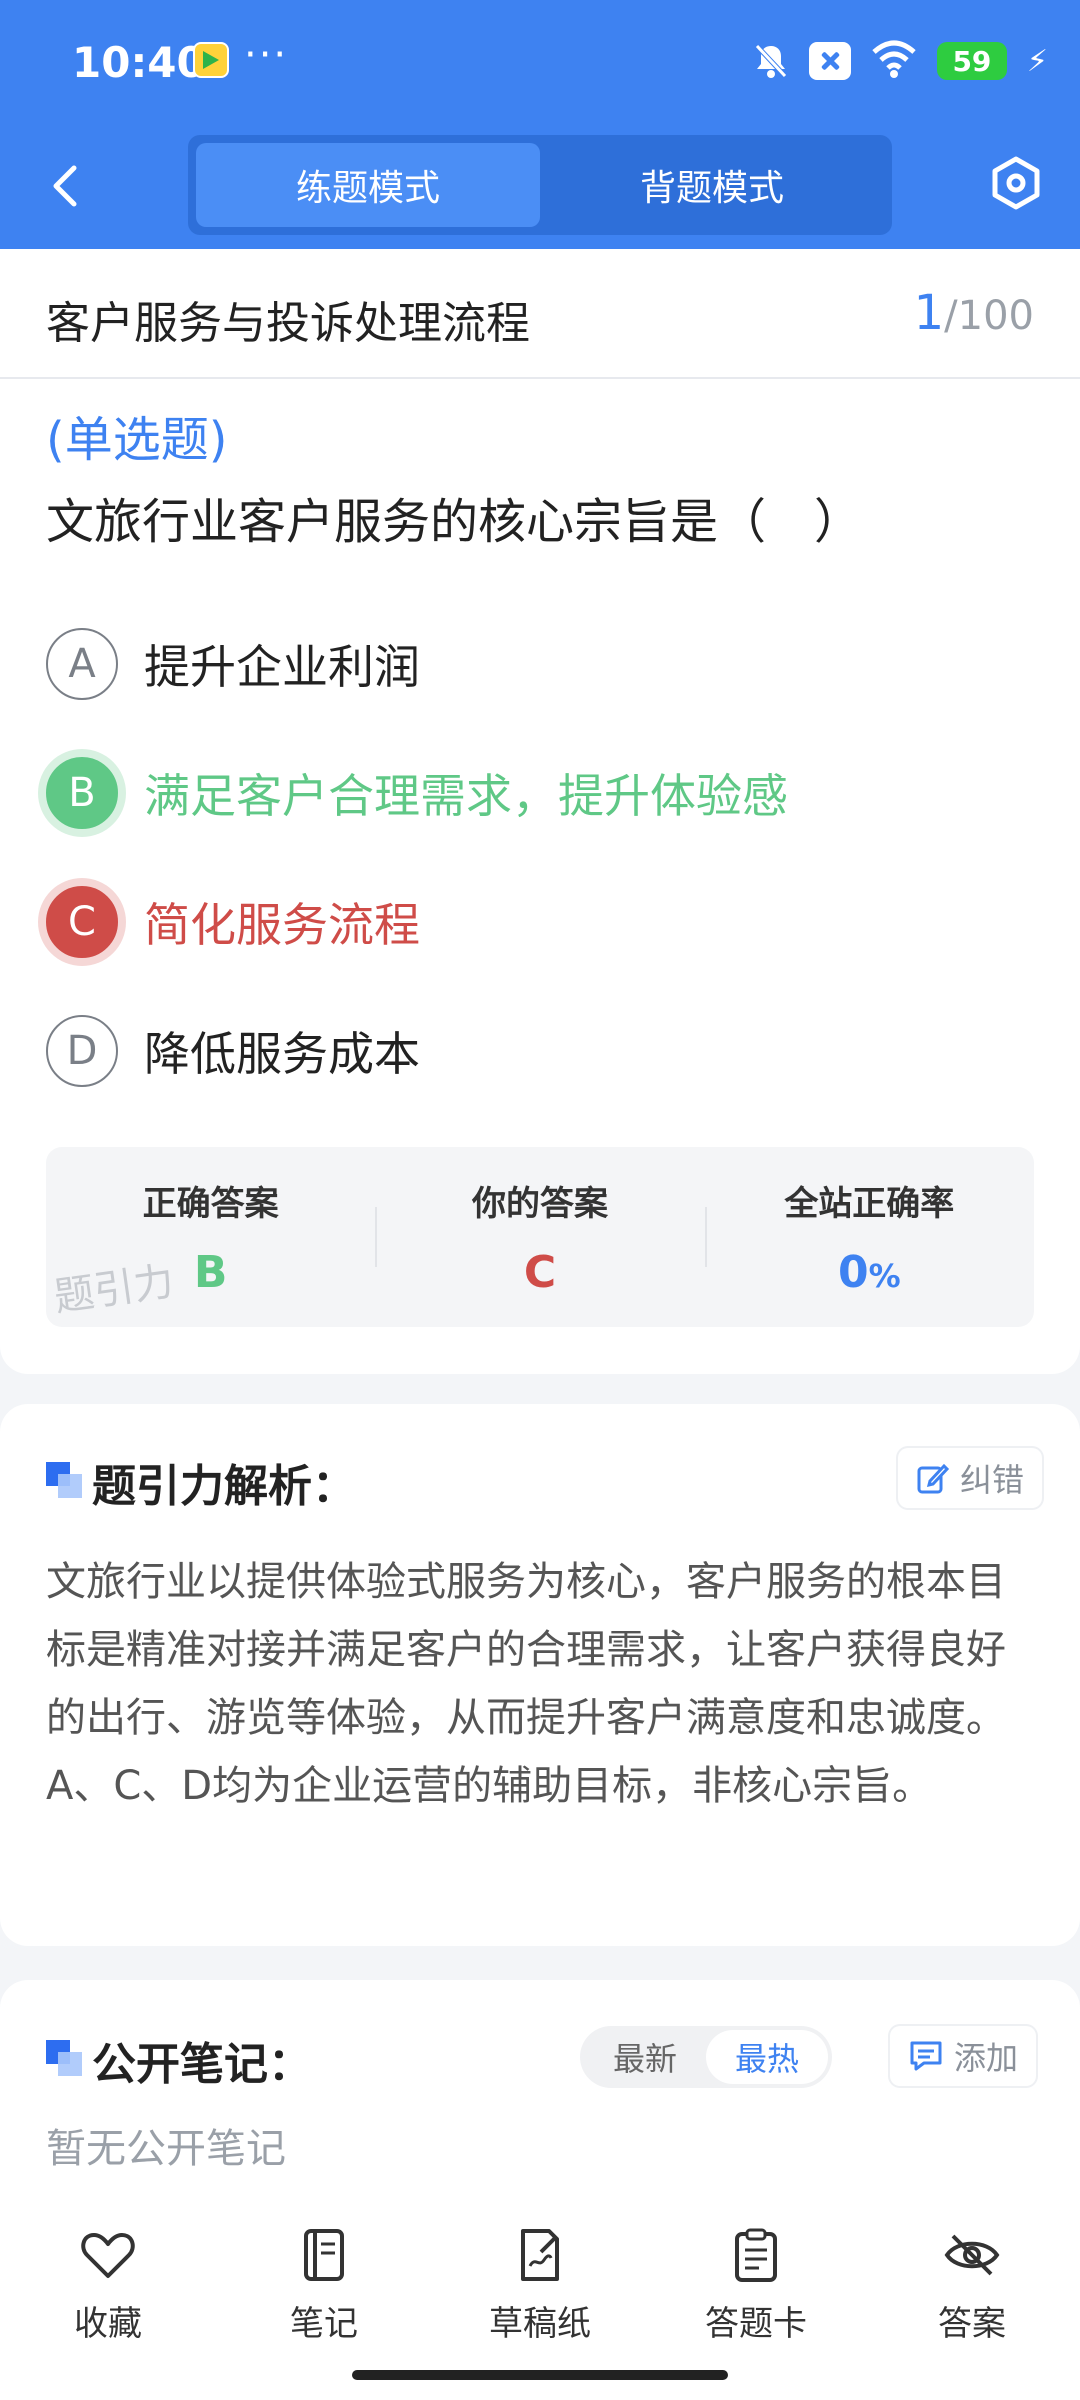 This screenshot has width=1080, height=2400. Describe the element at coordinates (869, 1204) in the screenshot. I see `stat-label: 全站正确率` at that location.